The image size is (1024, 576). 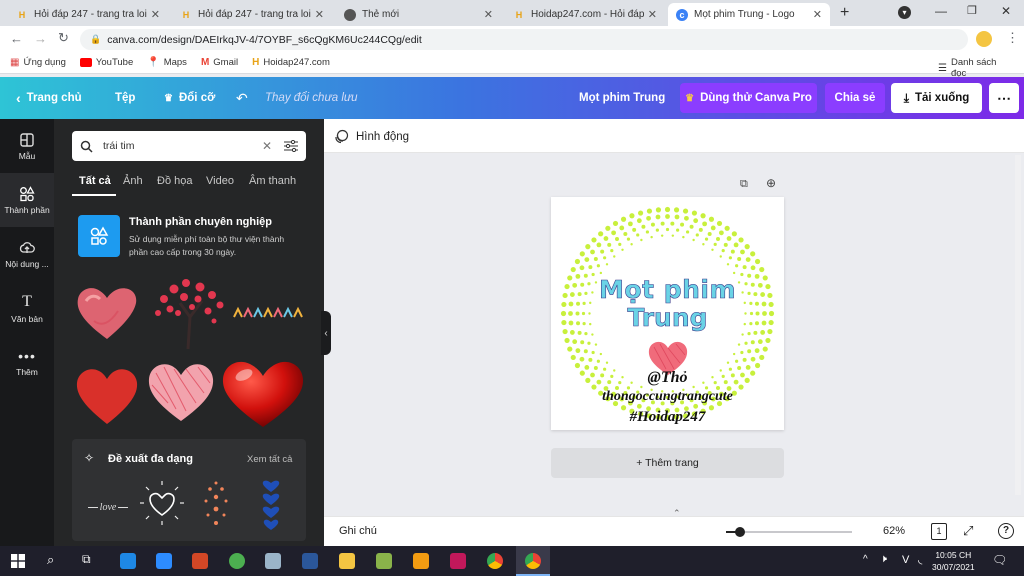 I want to click on forward-icon: →, so click(x=40, y=38).